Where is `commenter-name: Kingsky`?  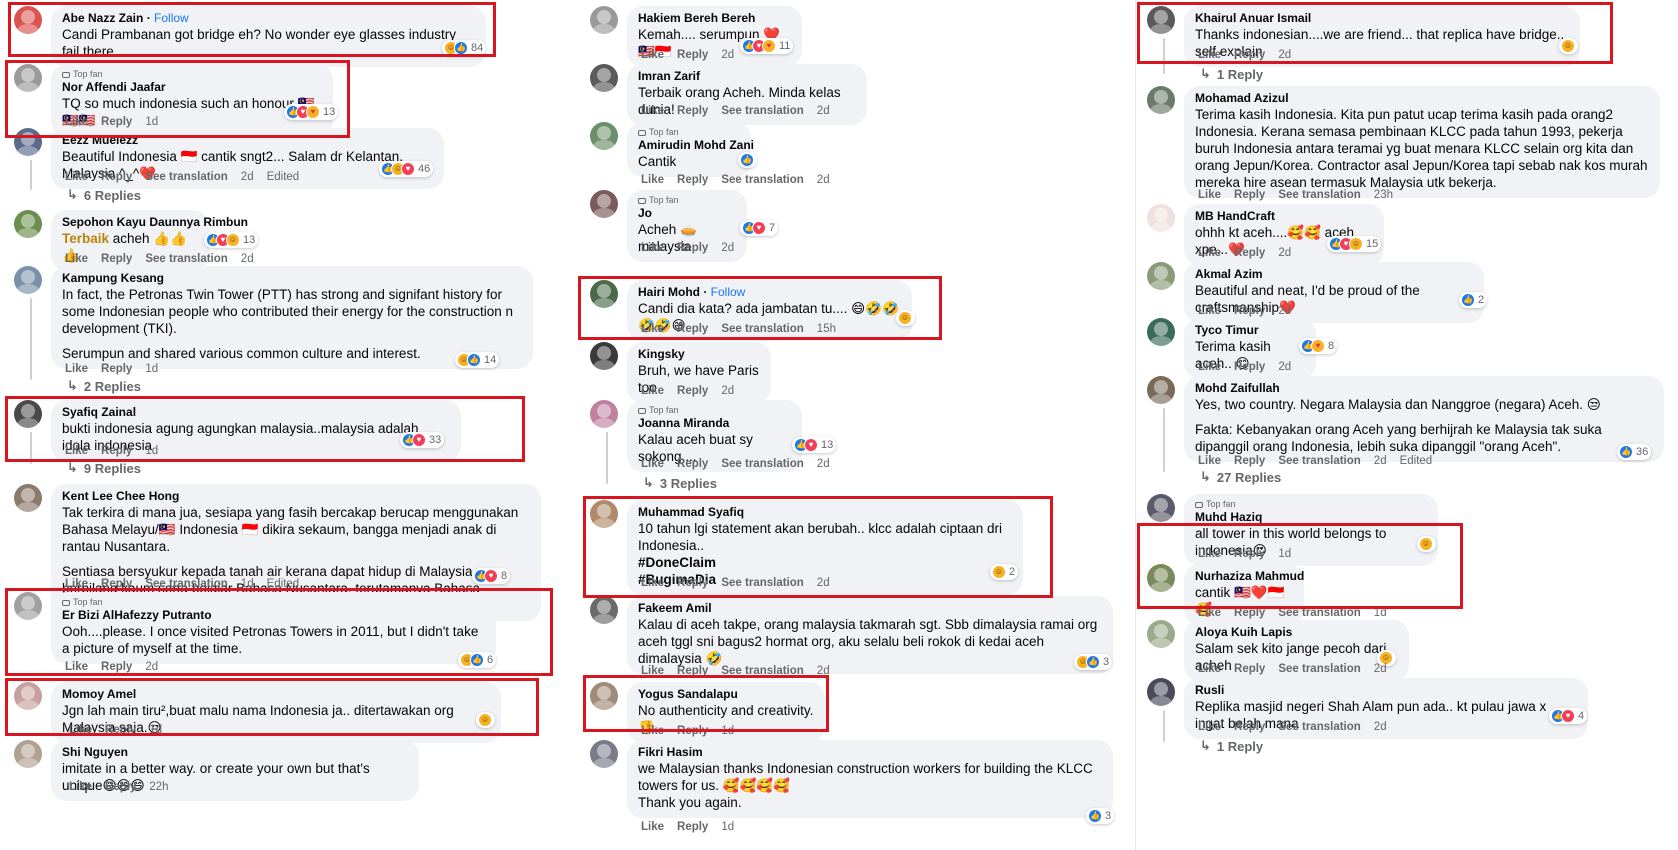 commenter-name: Kingsky is located at coordinates (699, 354).